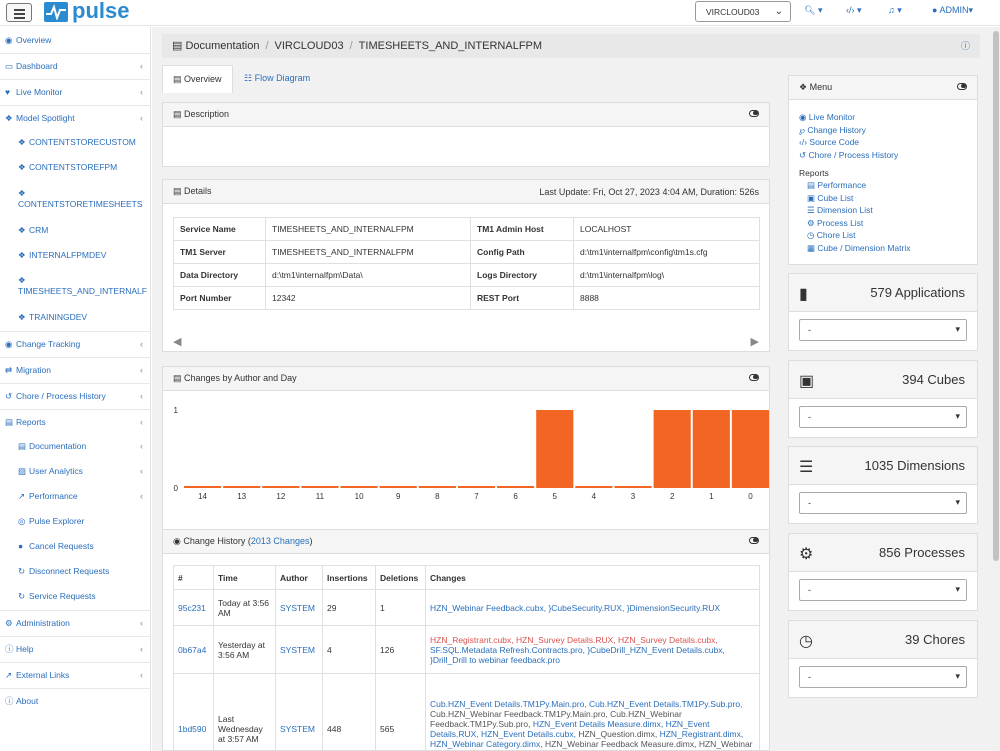 The width and height of the screenshot is (1000, 751). I want to click on sidebar-item-administration: ⚙ Administration ‹, so click(75, 623).